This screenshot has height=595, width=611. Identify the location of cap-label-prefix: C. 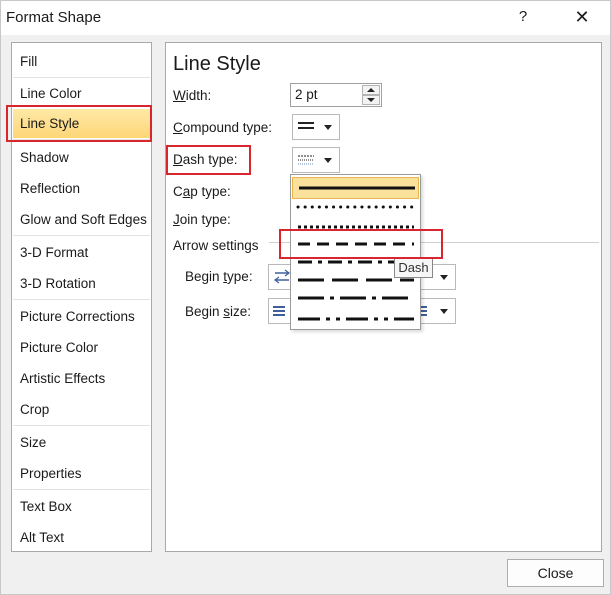
(178, 191).